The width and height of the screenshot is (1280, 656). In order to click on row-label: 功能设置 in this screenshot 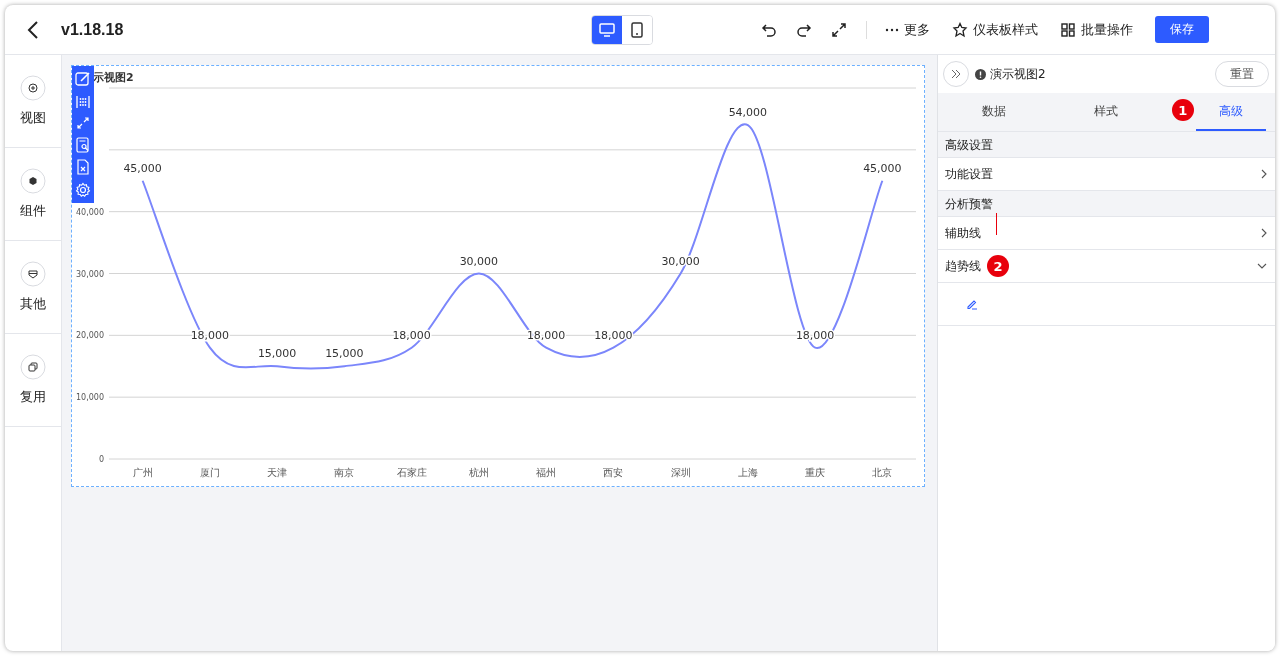, I will do `click(969, 174)`.